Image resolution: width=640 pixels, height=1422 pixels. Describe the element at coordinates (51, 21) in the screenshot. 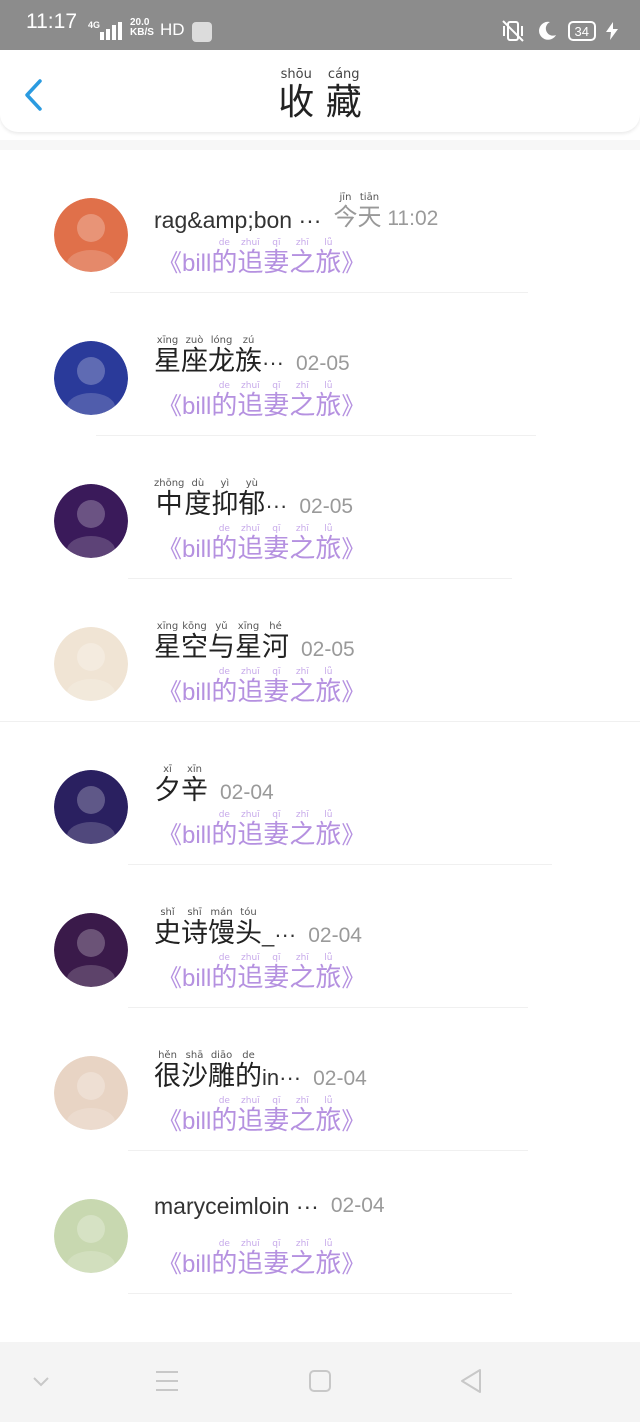

I see `status-time: 11:17` at that location.